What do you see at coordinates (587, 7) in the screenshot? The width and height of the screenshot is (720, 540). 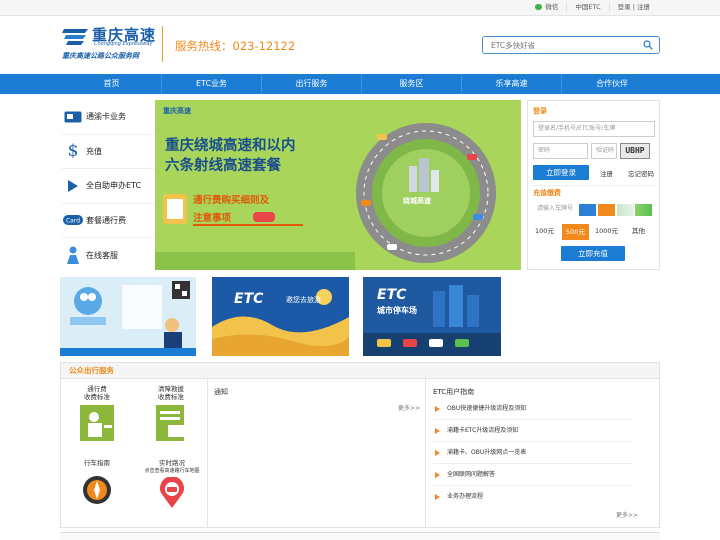 I see `china-etc-link: 中国ETC` at bounding box center [587, 7].